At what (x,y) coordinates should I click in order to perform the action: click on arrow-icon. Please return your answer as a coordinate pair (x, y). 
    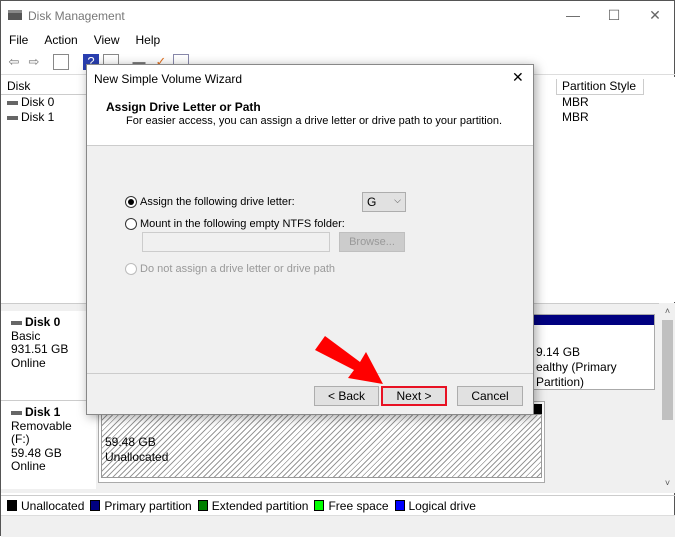
    Looking at the image, I should click on (349, 360).